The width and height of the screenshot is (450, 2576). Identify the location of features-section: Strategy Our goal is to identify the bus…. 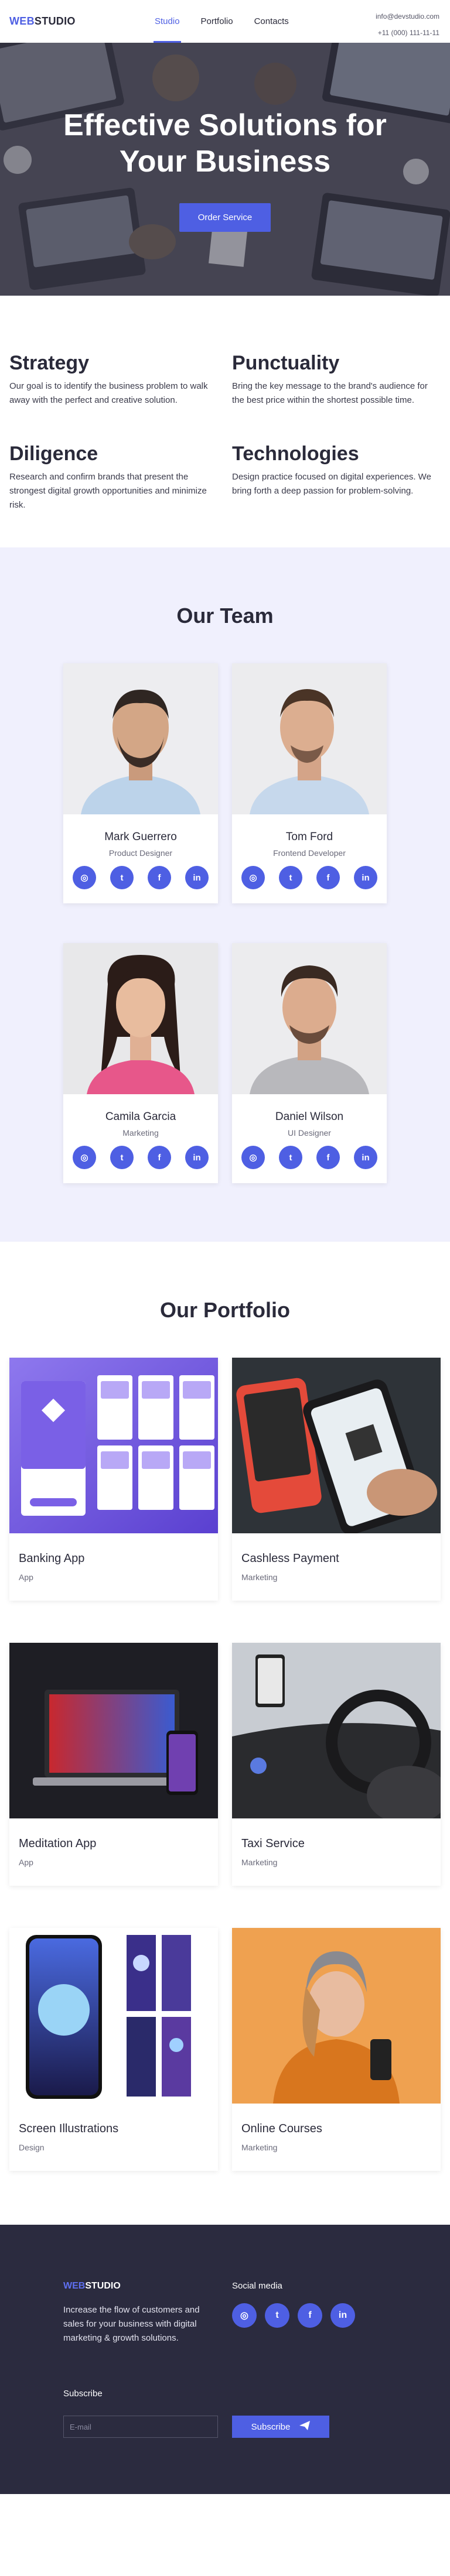
(225, 421).